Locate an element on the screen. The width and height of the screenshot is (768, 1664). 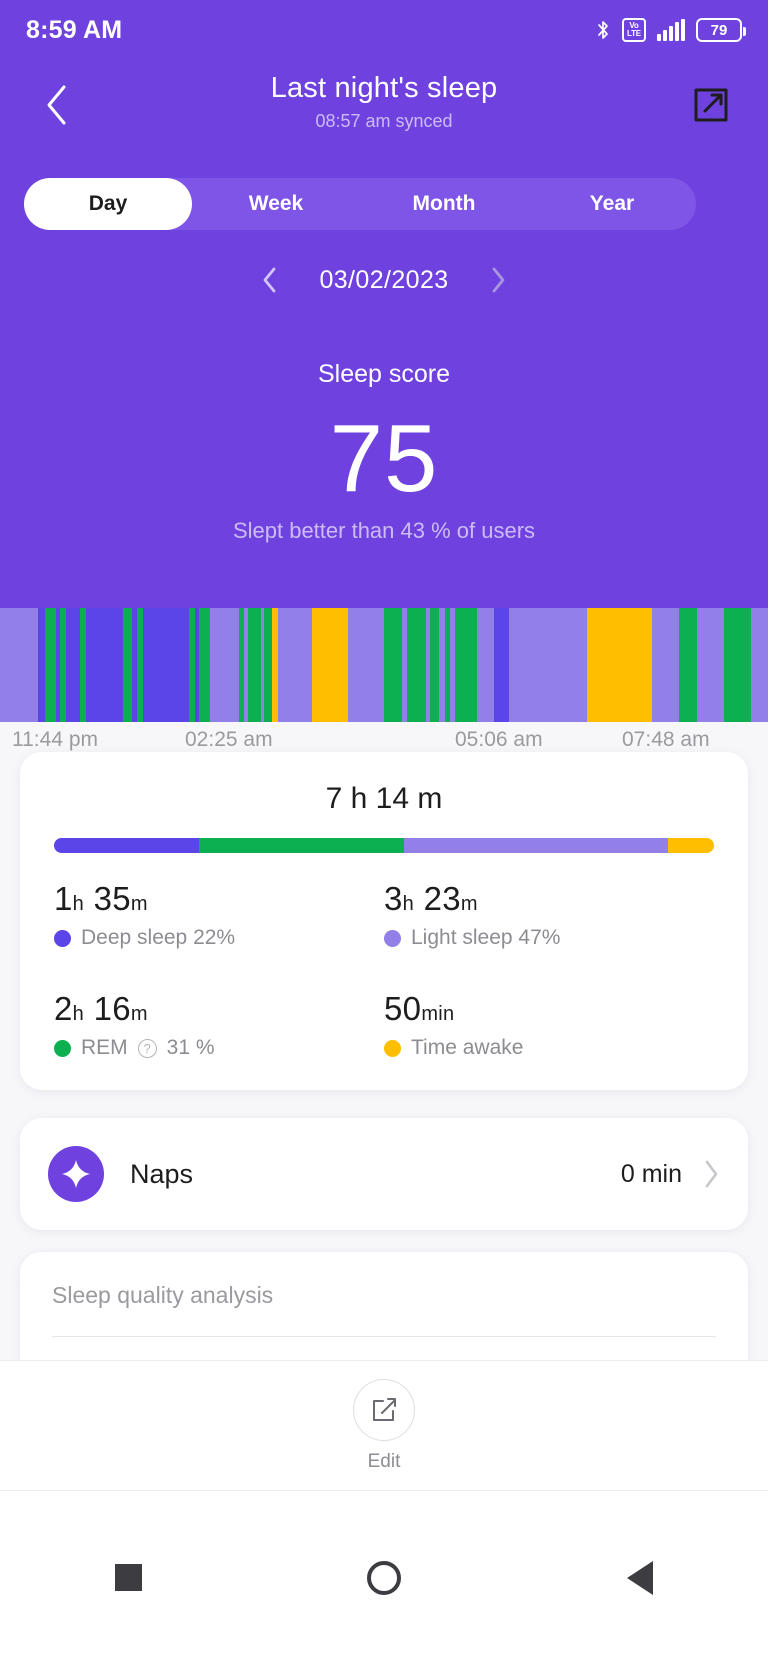
stack-segment-awake is located at coordinates (690, 845).